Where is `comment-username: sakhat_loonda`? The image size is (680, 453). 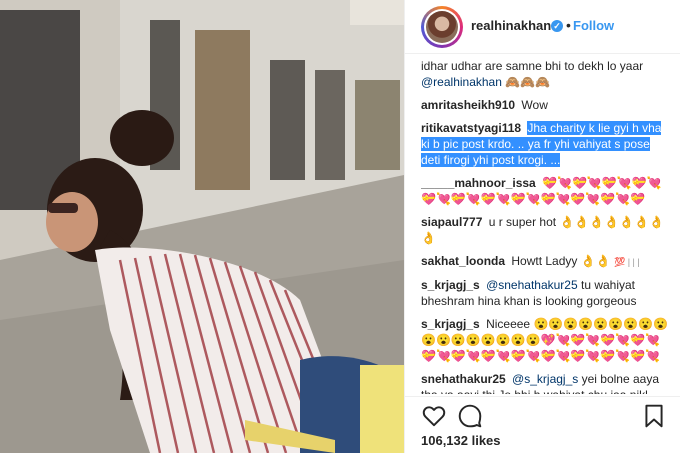 comment-username: sakhat_loonda is located at coordinates (463, 261).